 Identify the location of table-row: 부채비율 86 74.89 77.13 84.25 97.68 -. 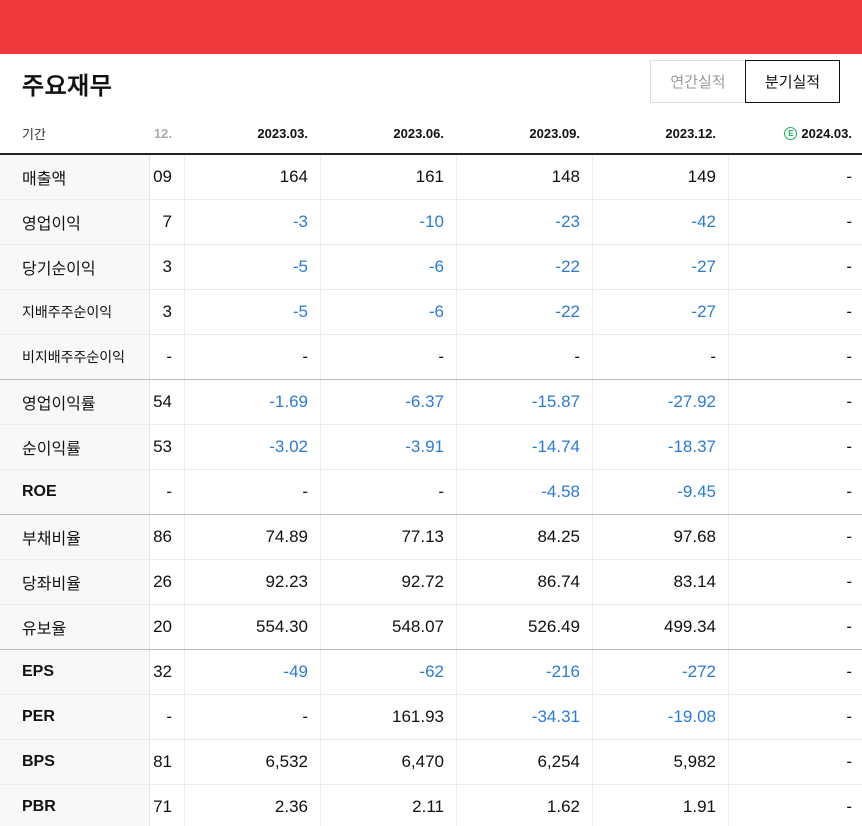
(431, 537).